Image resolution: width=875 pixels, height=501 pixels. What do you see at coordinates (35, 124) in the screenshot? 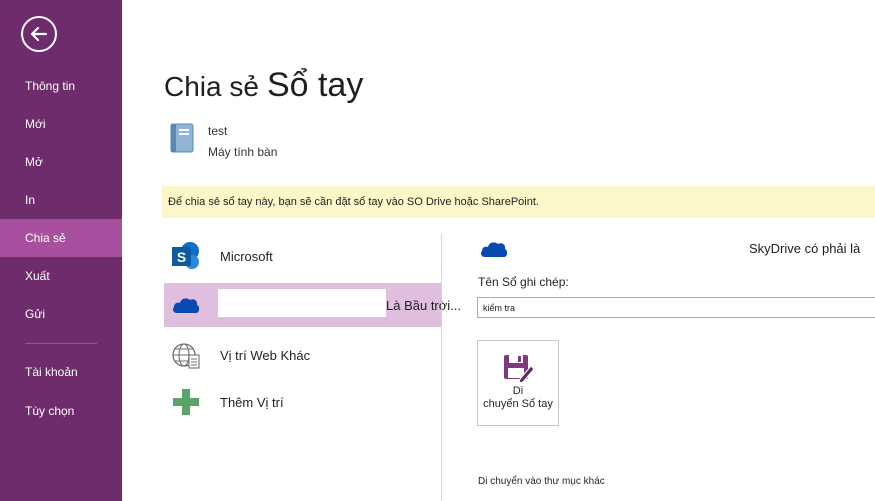
I see `nav-item-label: Mới` at bounding box center [35, 124].